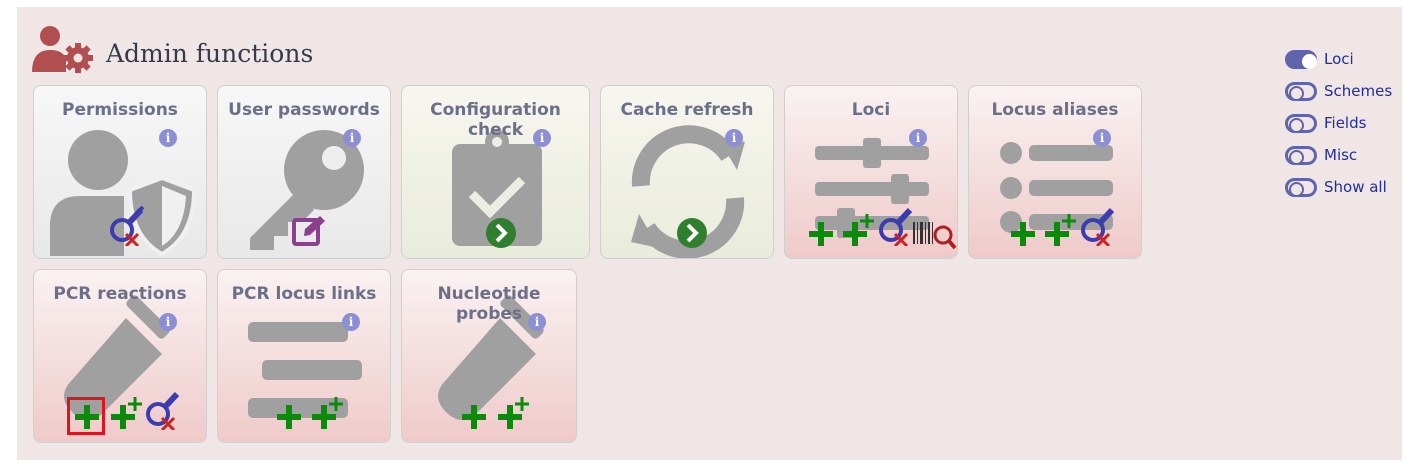 This screenshot has width=1417, height=466. I want to click on tile-title: Configuration check, so click(495, 120).